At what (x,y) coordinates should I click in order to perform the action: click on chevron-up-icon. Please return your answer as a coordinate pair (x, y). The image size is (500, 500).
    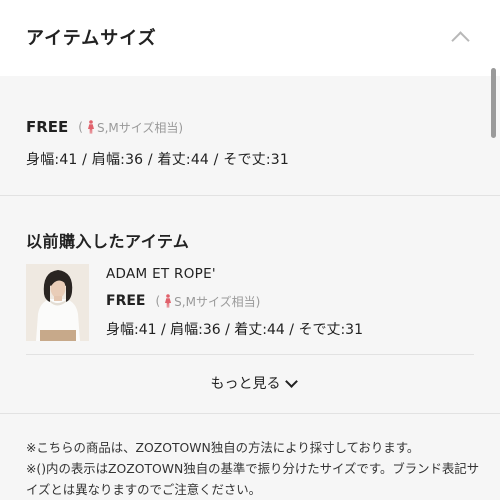
    Looking at the image, I should click on (460, 40).